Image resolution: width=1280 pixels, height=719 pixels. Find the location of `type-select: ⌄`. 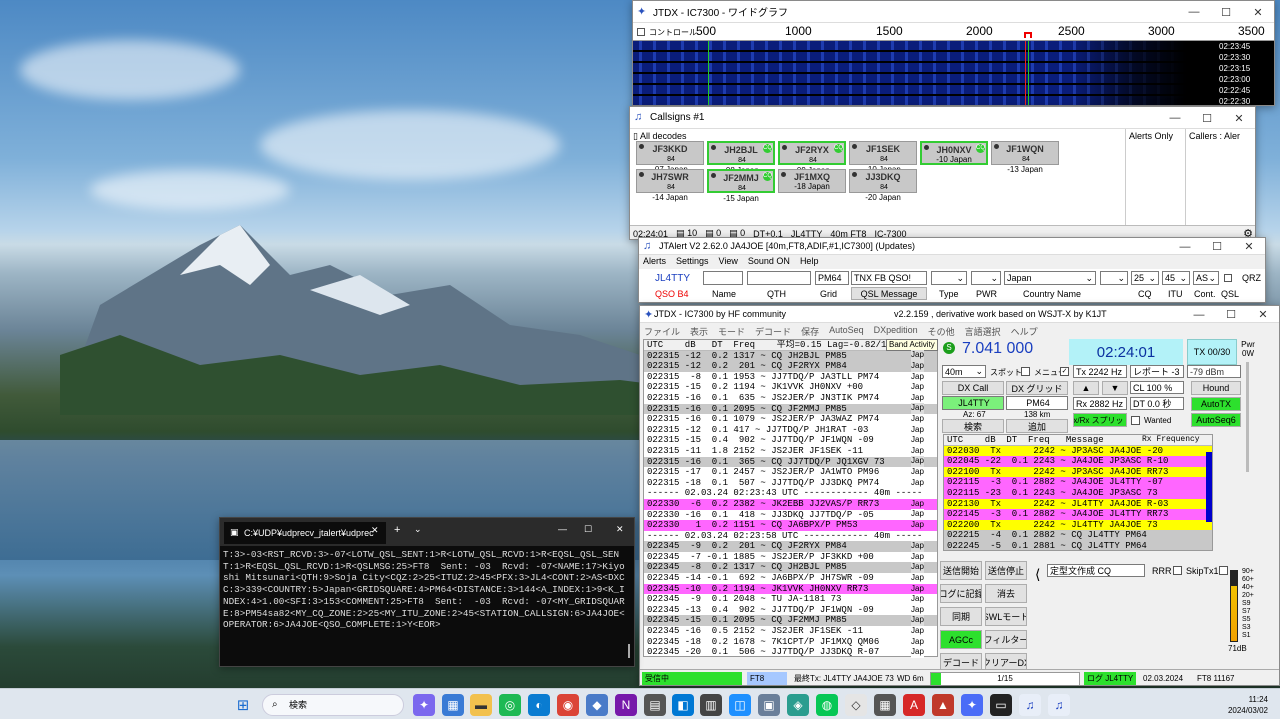

type-select: ⌄ is located at coordinates (949, 278).